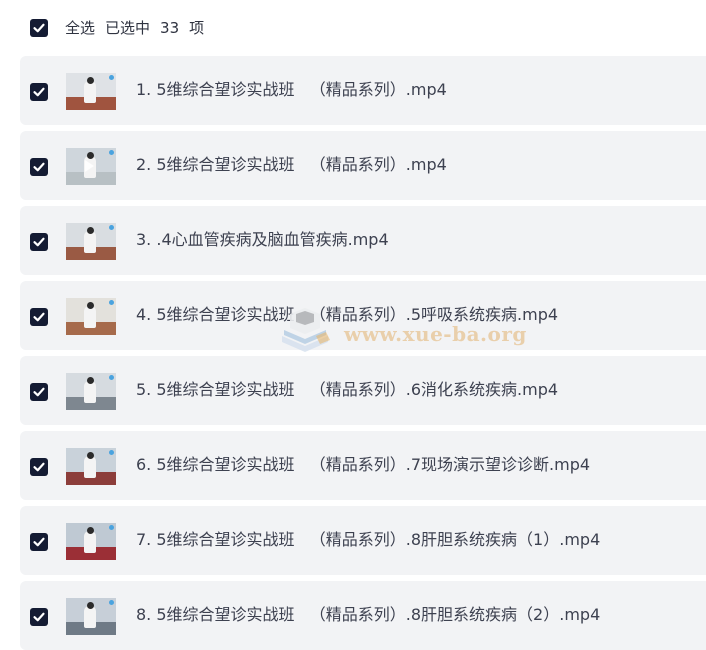  Describe the element at coordinates (80, 28) in the screenshot. I see `select-all-label: 全选` at that location.